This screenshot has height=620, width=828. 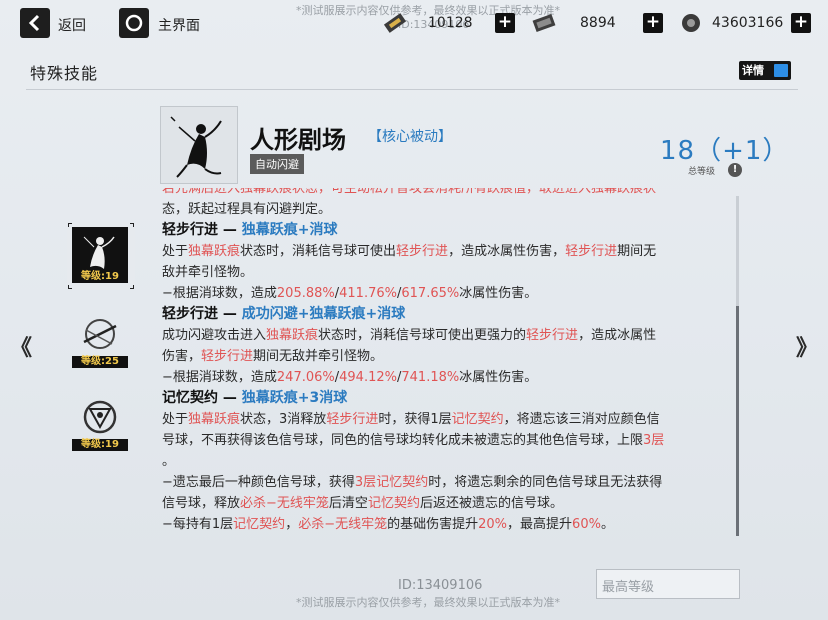 What do you see at coordinates (412, 89) in the screenshot?
I see `title-divider` at bounding box center [412, 89].